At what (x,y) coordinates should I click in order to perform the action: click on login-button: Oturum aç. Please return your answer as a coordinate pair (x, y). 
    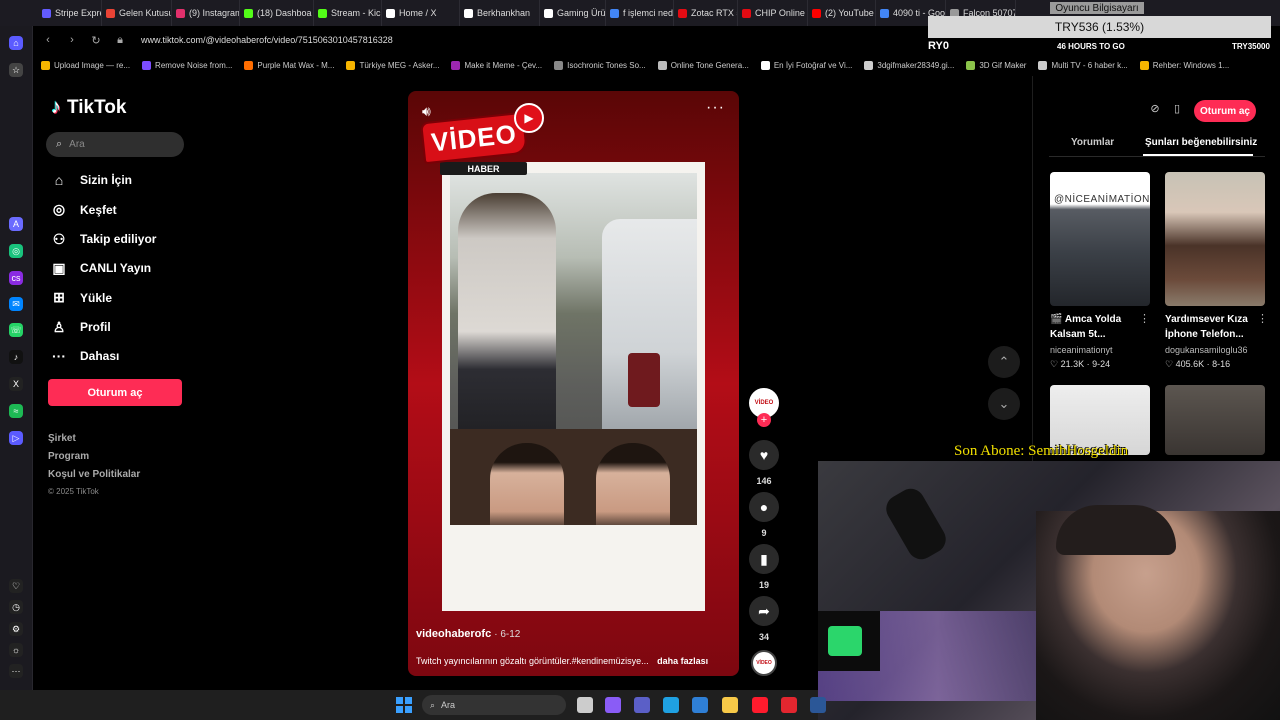
    Looking at the image, I should click on (115, 392).